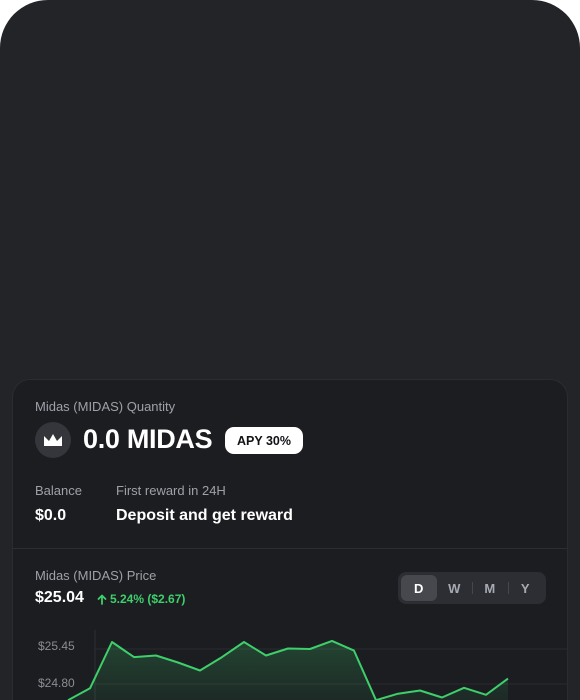  I want to click on apy-badge: APY 30%, so click(264, 440).